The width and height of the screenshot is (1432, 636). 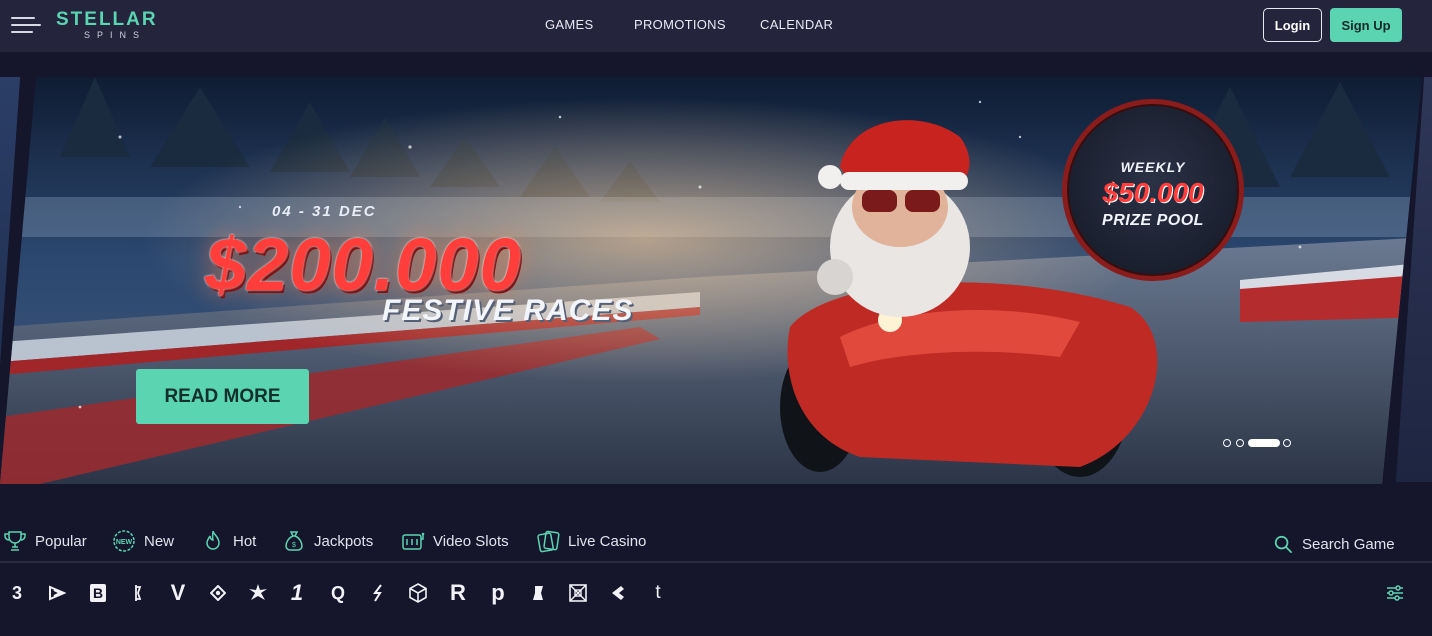 What do you see at coordinates (143, 541) in the screenshot?
I see `tab-new: NEW New` at bounding box center [143, 541].